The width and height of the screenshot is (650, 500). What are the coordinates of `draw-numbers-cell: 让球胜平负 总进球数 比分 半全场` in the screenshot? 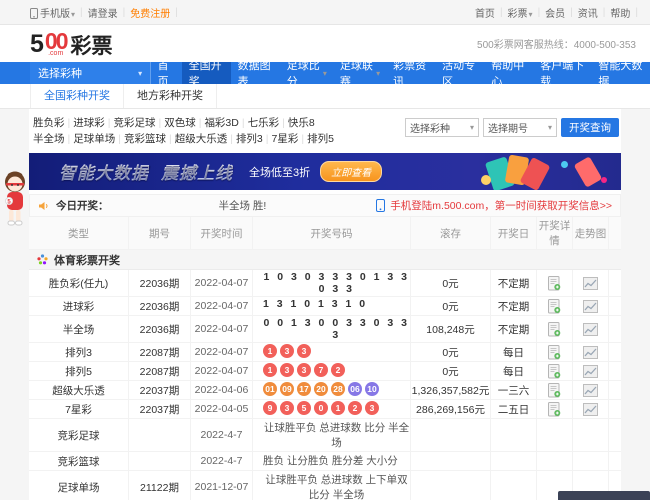 It's located at (332, 435).